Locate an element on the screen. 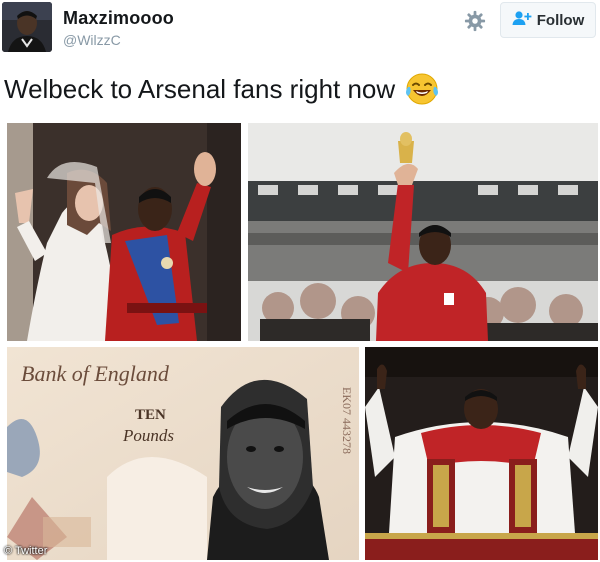  serial-text: EK07 443278 is located at coordinates (347, 420).